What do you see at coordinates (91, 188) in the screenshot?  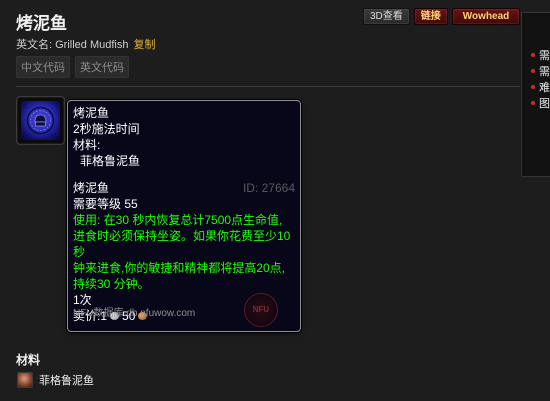 I see `item-name: 烤泥鱼` at bounding box center [91, 188].